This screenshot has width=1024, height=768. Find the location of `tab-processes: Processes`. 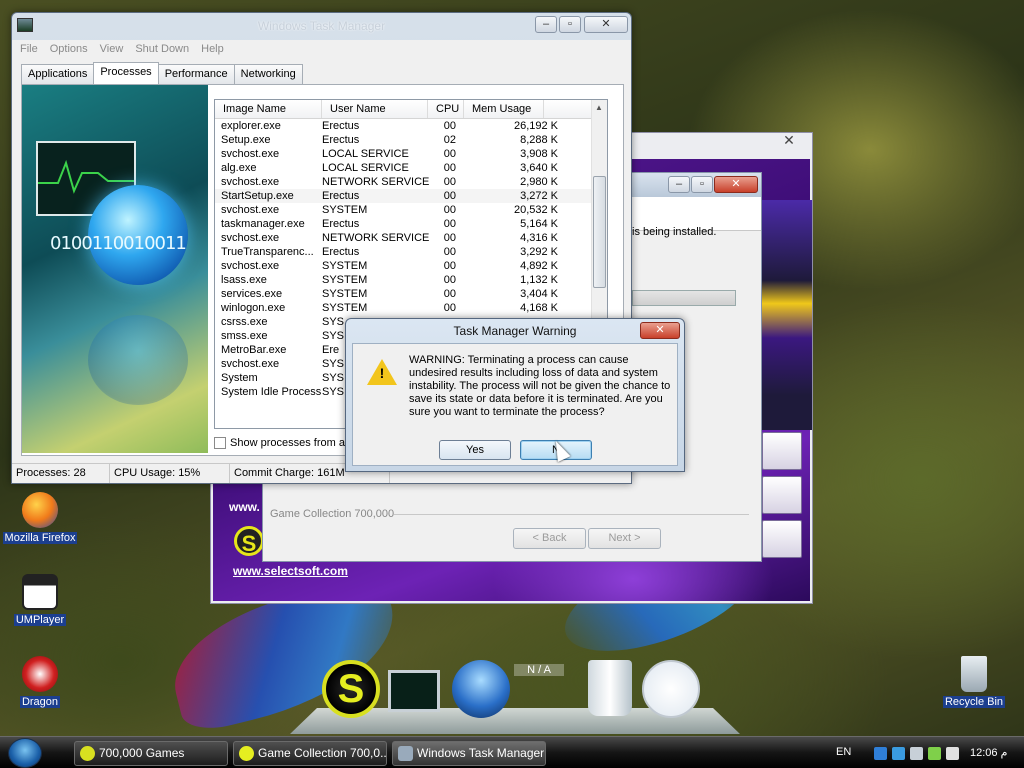

tab-processes: Processes is located at coordinates (126, 73).